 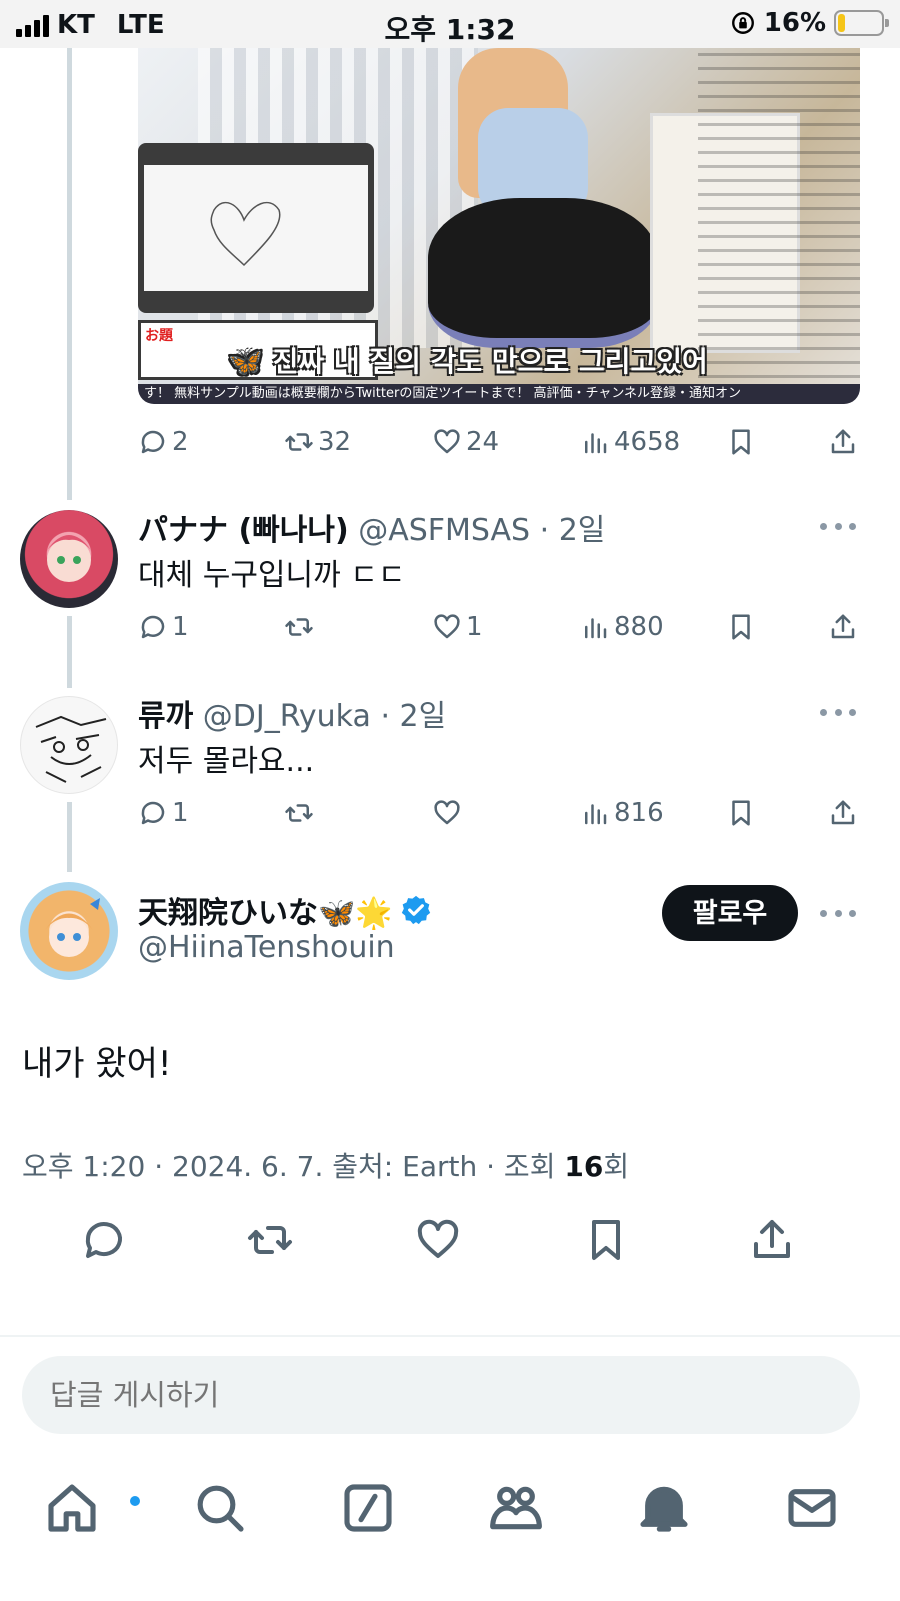 I want to click on repost-button: 32, so click(x=317, y=442).